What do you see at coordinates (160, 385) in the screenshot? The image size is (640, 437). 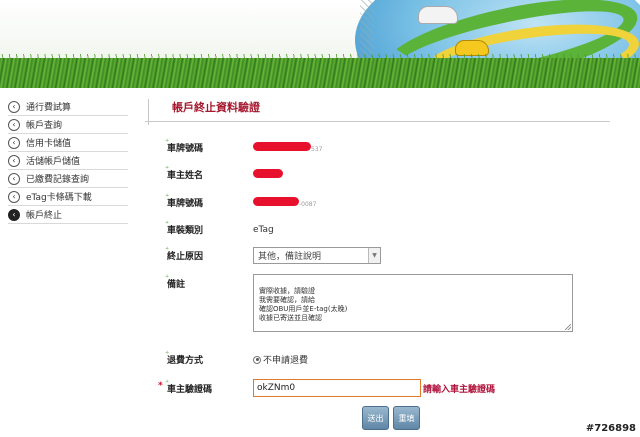 I see `required-asterisk: *` at bounding box center [160, 385].